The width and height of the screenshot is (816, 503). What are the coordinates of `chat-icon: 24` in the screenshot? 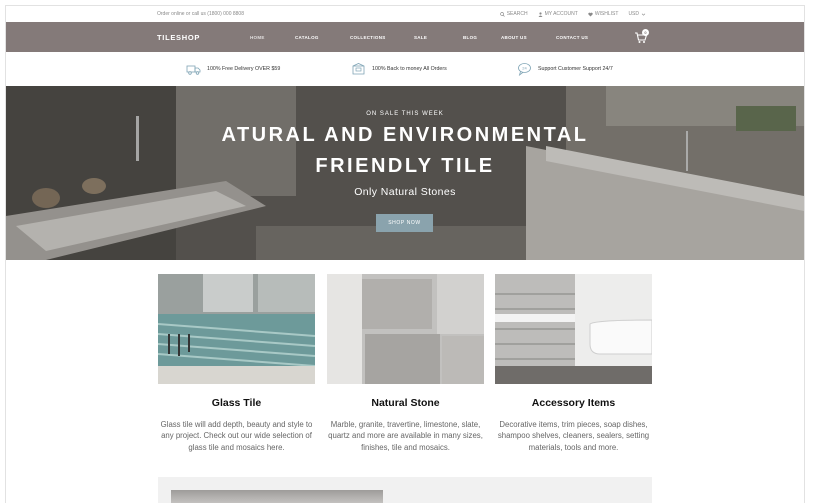 It's located at (524, 69).